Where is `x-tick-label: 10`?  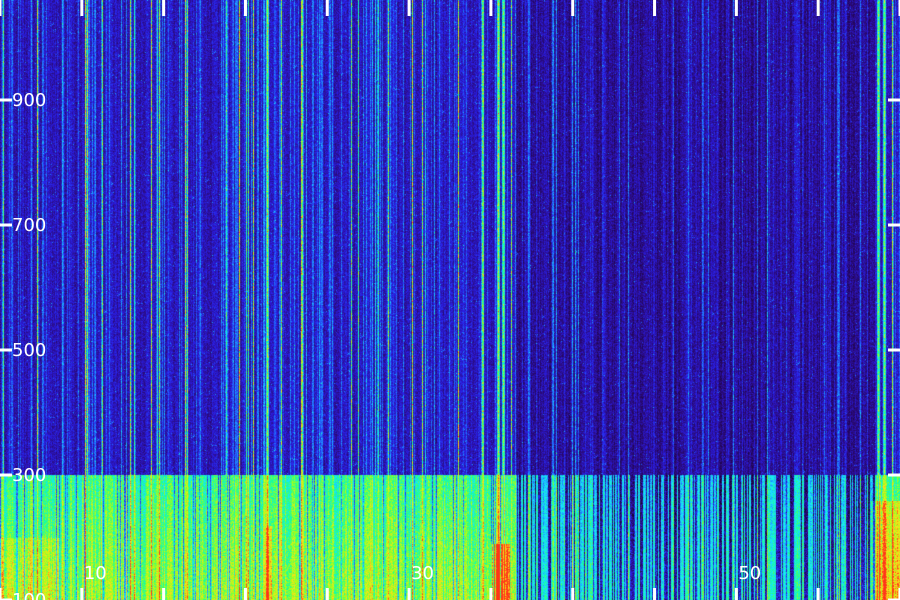
x-tick-label: 10 is located at coordinates (95, 573).